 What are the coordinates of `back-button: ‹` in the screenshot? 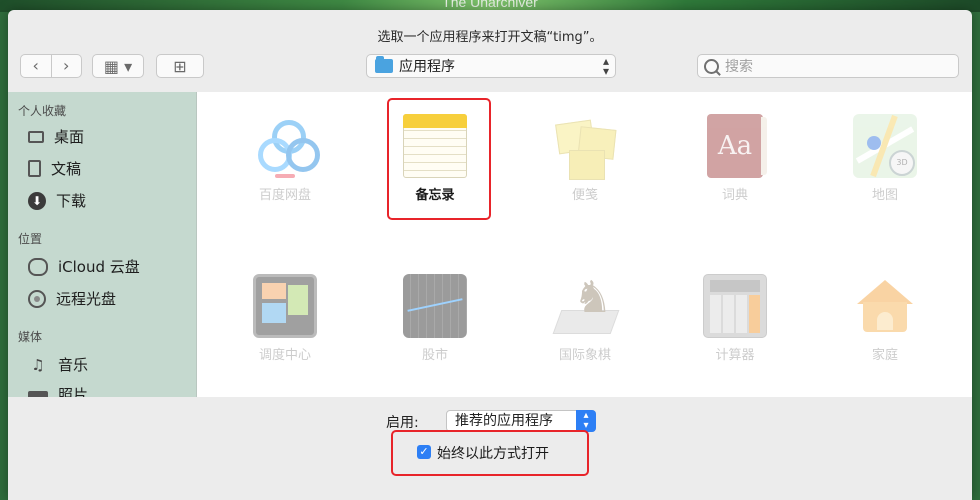 It's located at (36, 66).